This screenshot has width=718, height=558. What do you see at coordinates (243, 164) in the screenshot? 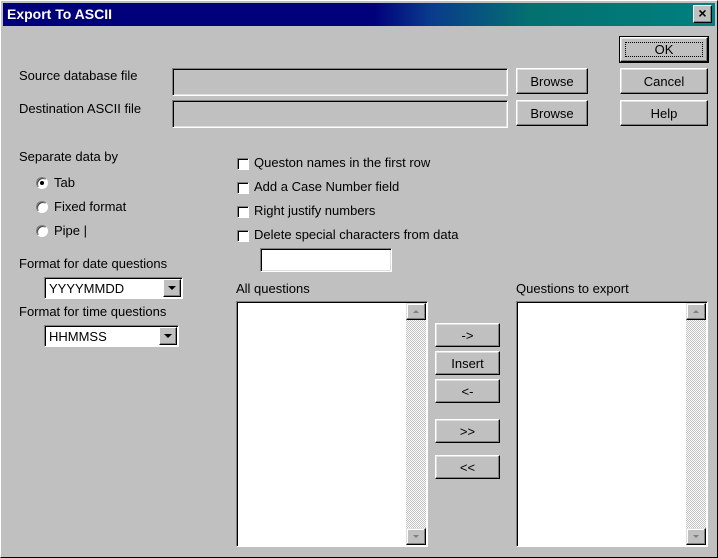
I see `checkbox-question-names` at bounding box center [243, 164].